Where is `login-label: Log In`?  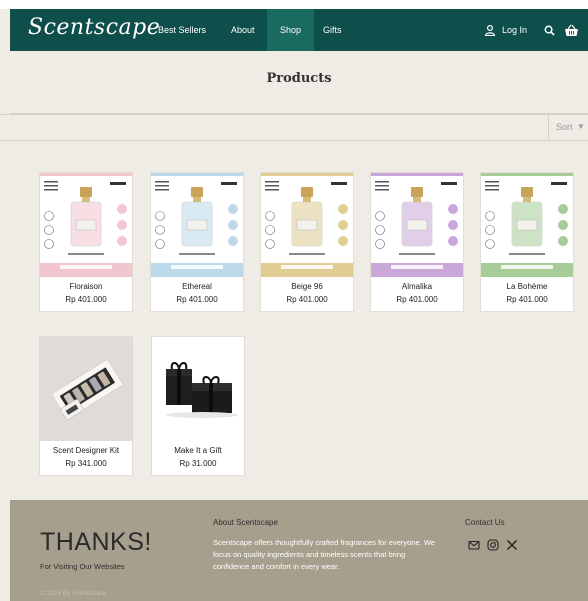 login-label: Log In is located at coordinates (515, 30).